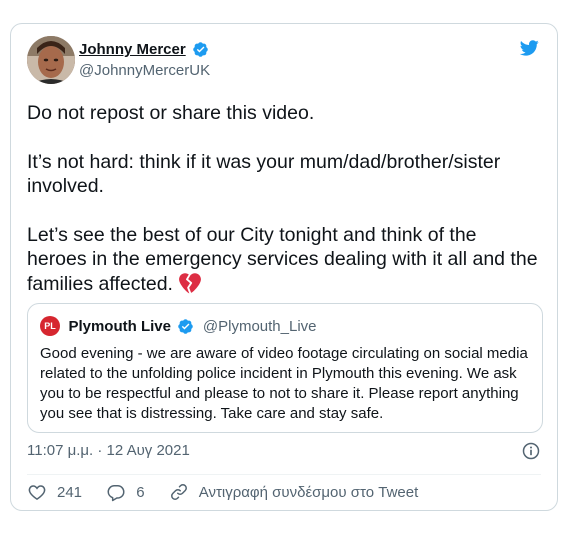 The width and height of the screenshot is (578, 535). I want to click on like-count: 241, so click(70, 492).